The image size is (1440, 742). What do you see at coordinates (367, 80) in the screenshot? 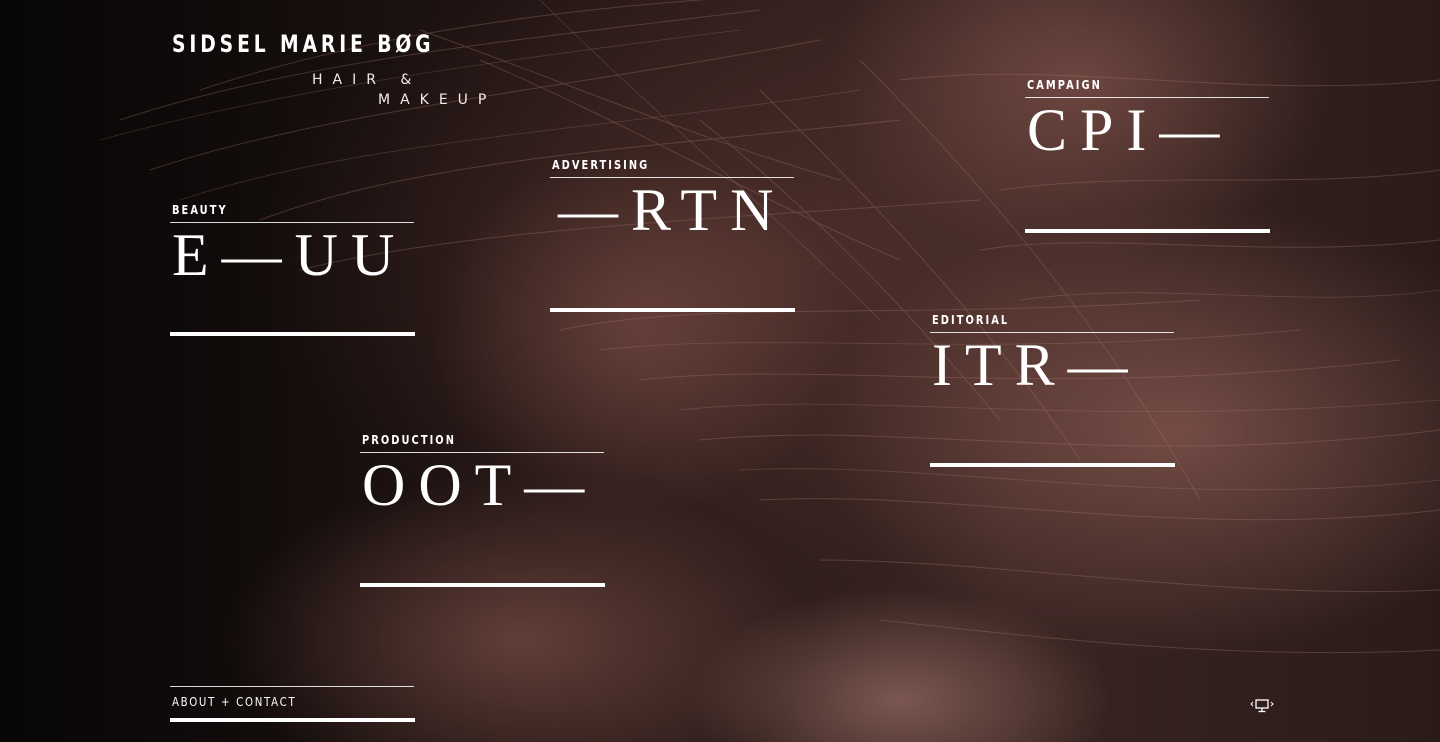
I see `brand-subtitle-line-1: HAIR &` at bounding box center [367, 80].